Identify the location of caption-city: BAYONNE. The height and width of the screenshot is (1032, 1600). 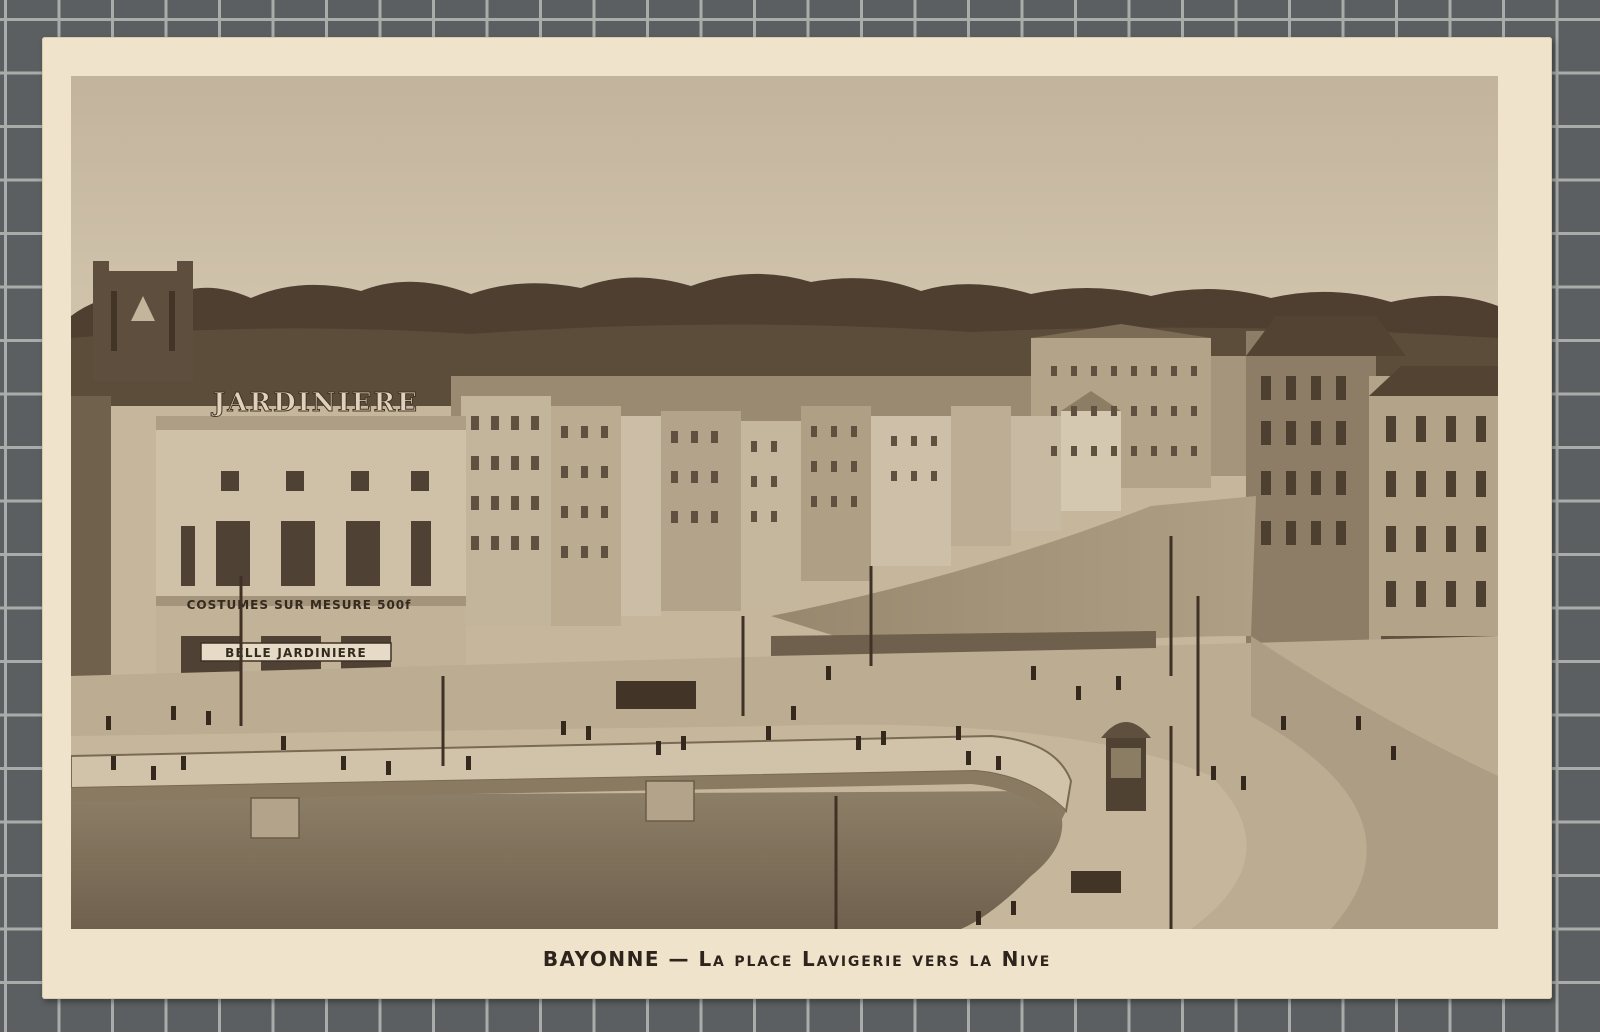
(601, 959).